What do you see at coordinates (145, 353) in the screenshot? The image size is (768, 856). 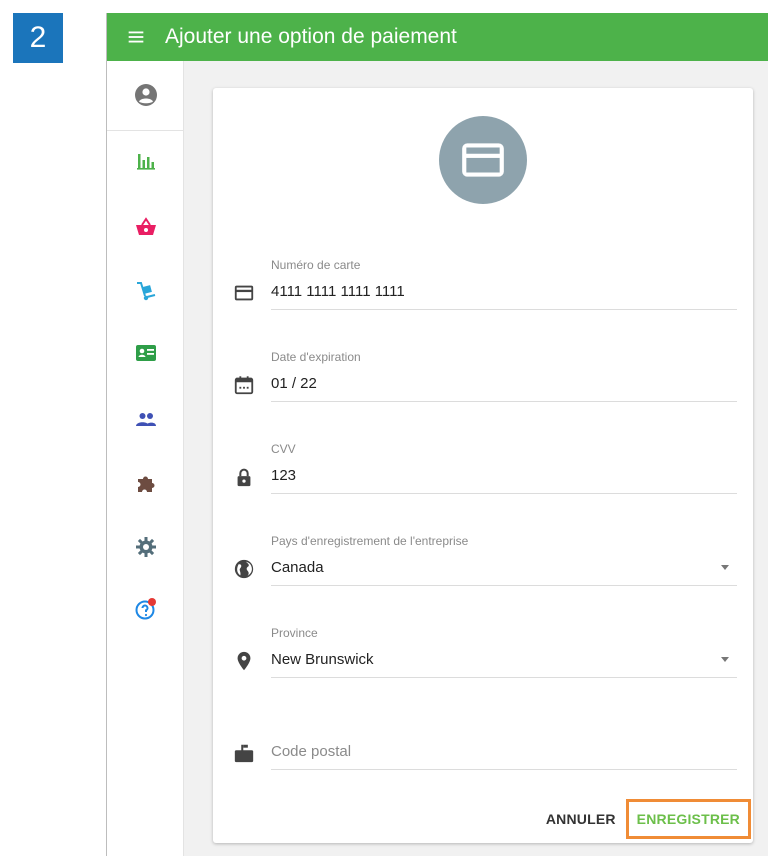 I see `contact-card-icon` at bounding box center [145, 353].